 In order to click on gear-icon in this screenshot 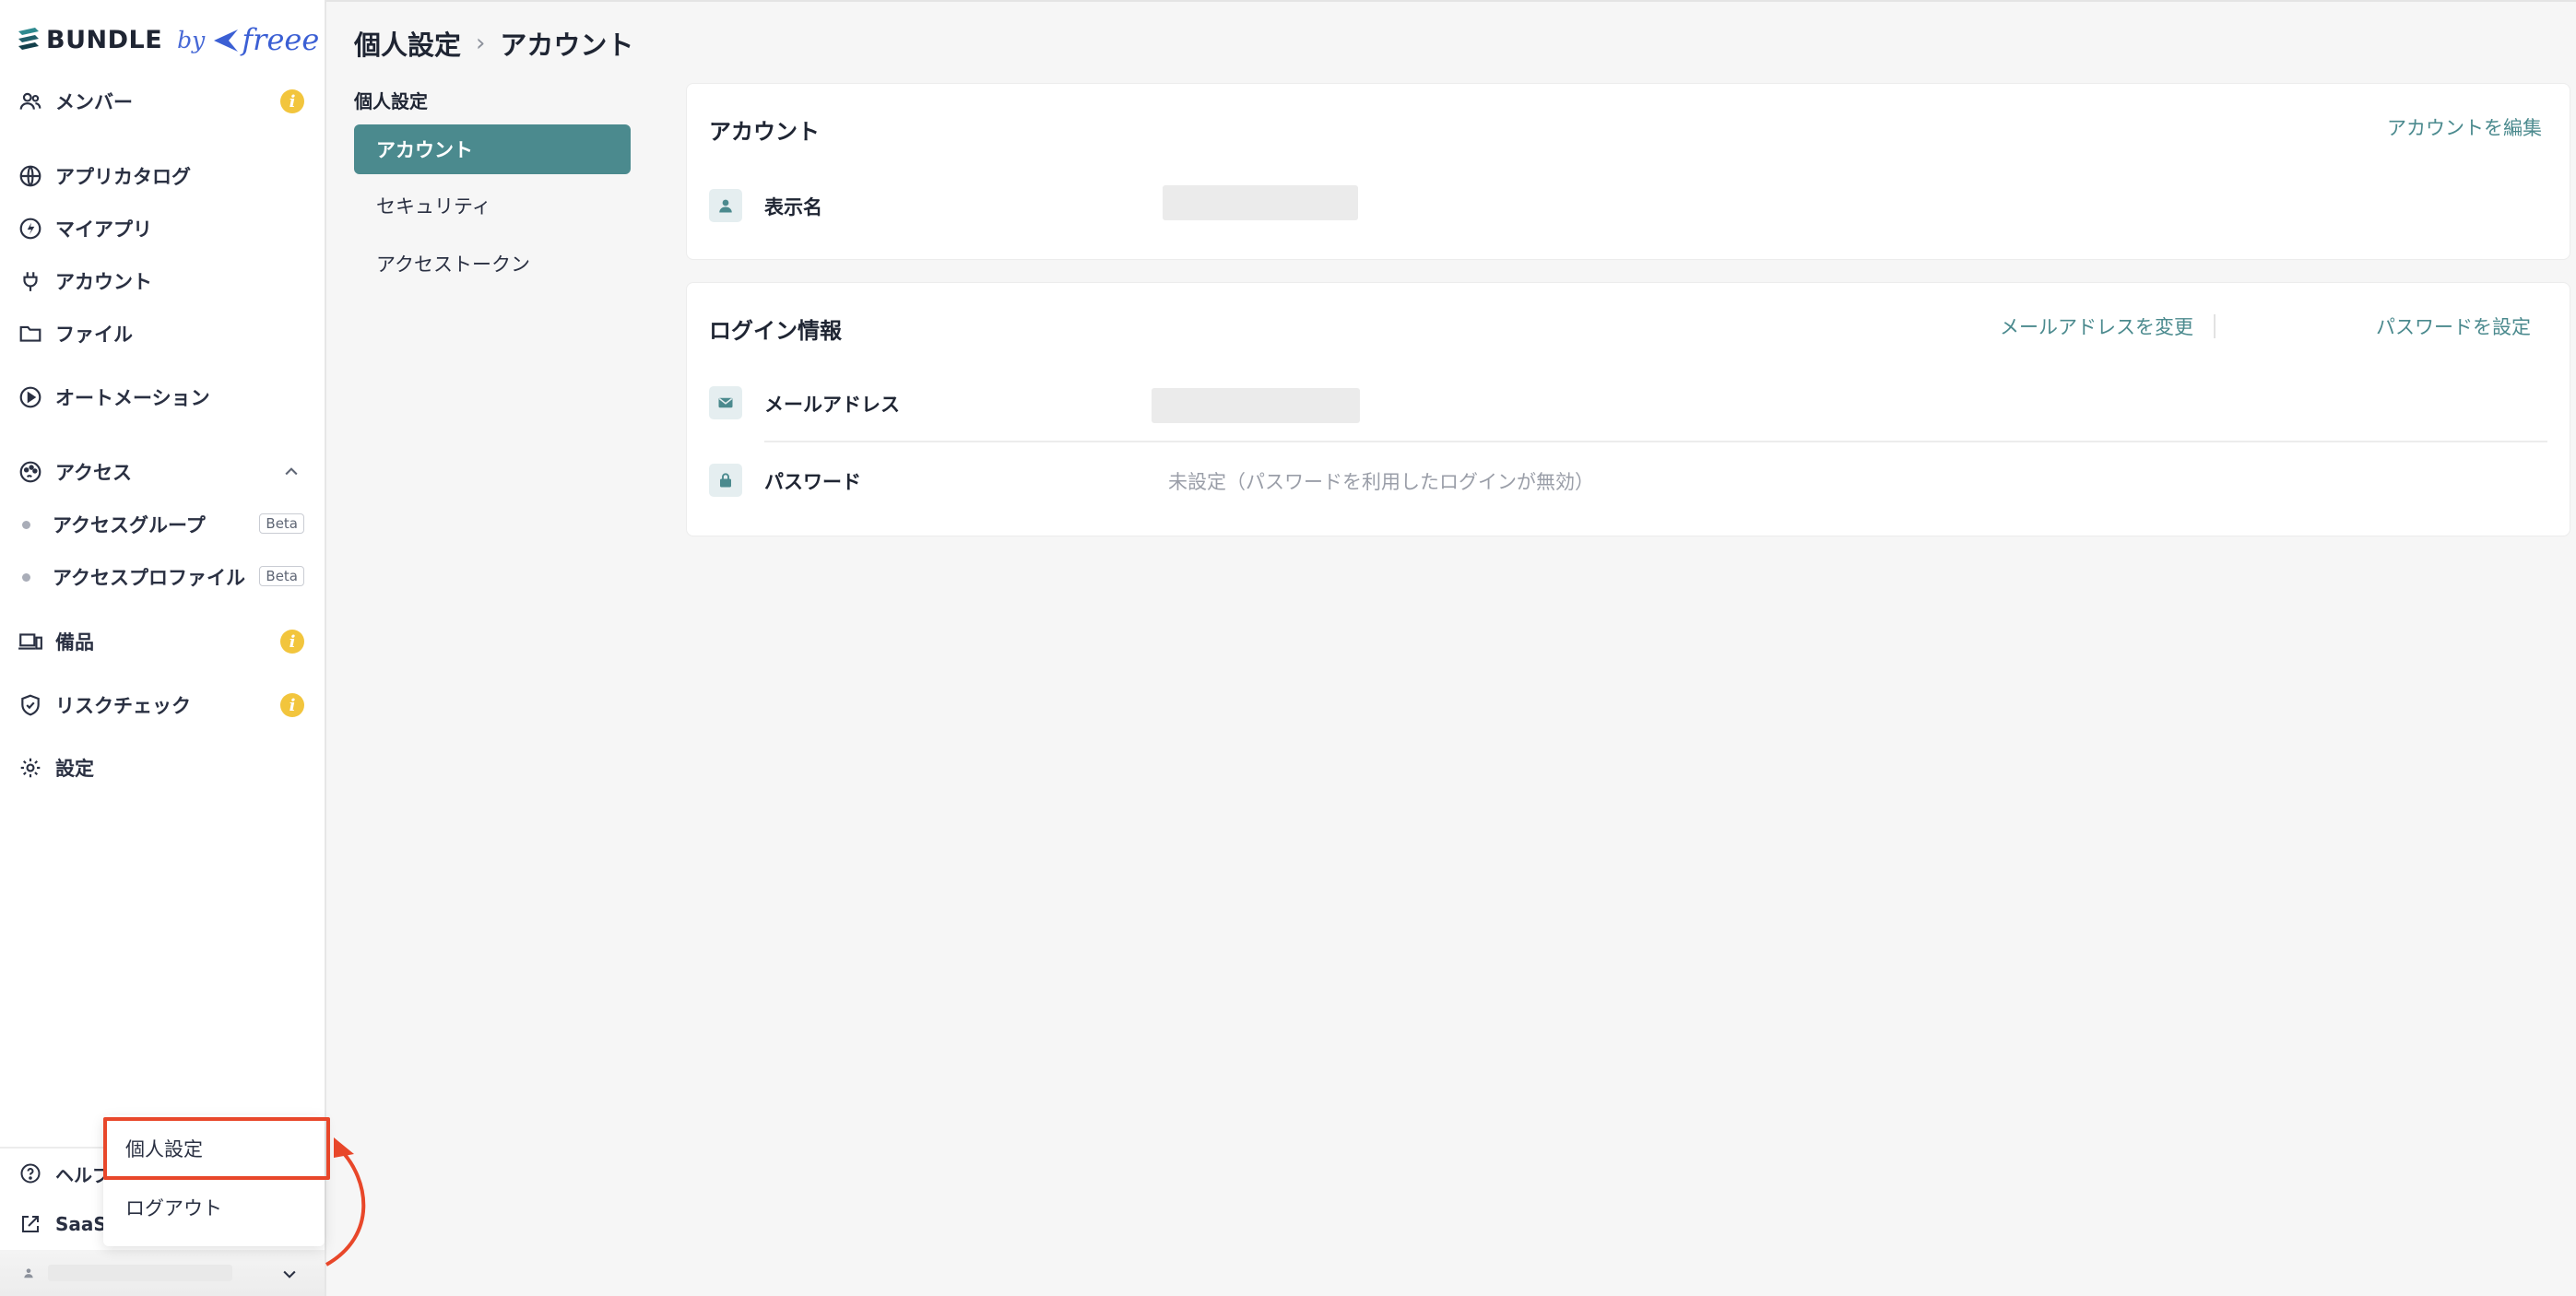, I will do `click(30, 768)`.